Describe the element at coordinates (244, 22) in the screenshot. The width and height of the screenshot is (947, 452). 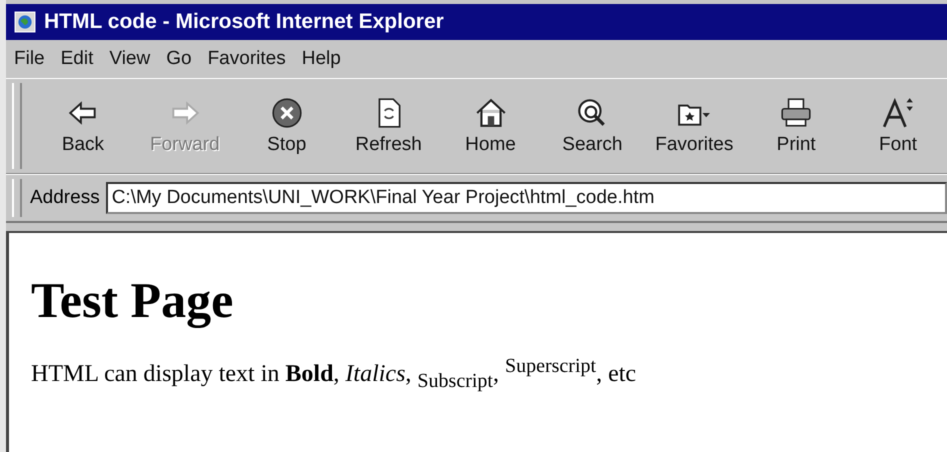
I see `window-title: HTML code - Microsoft Internet Explorer` at that location.